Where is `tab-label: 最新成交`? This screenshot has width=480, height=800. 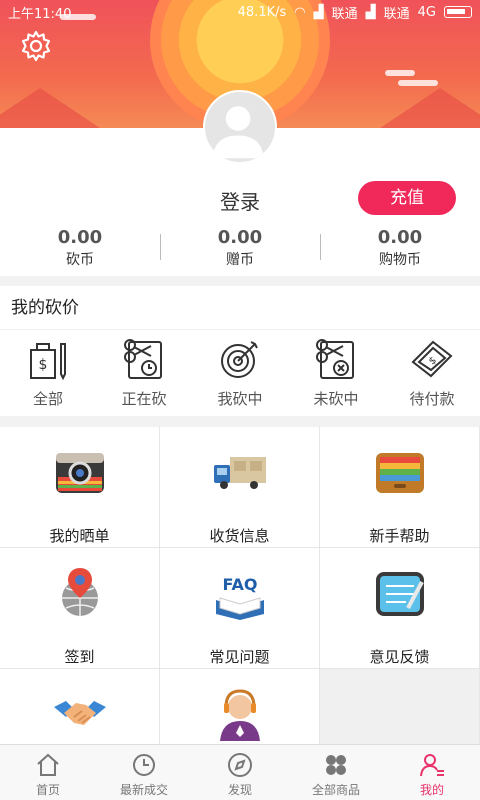
tab-label: 最新成交 is located at coordinates (143, 790).